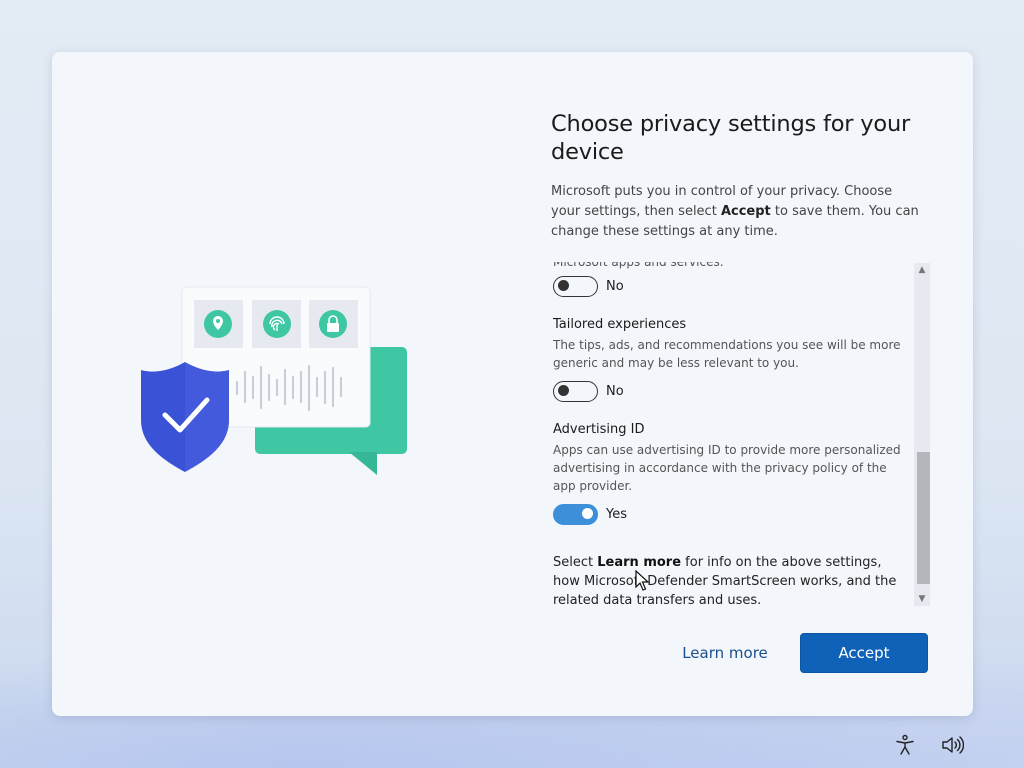 The image size is (1024, 768). What do you see at coordinates (728, 391) in the screenshot?
I see `tailored-toggle-row: No` at bounding box center [728, 391].